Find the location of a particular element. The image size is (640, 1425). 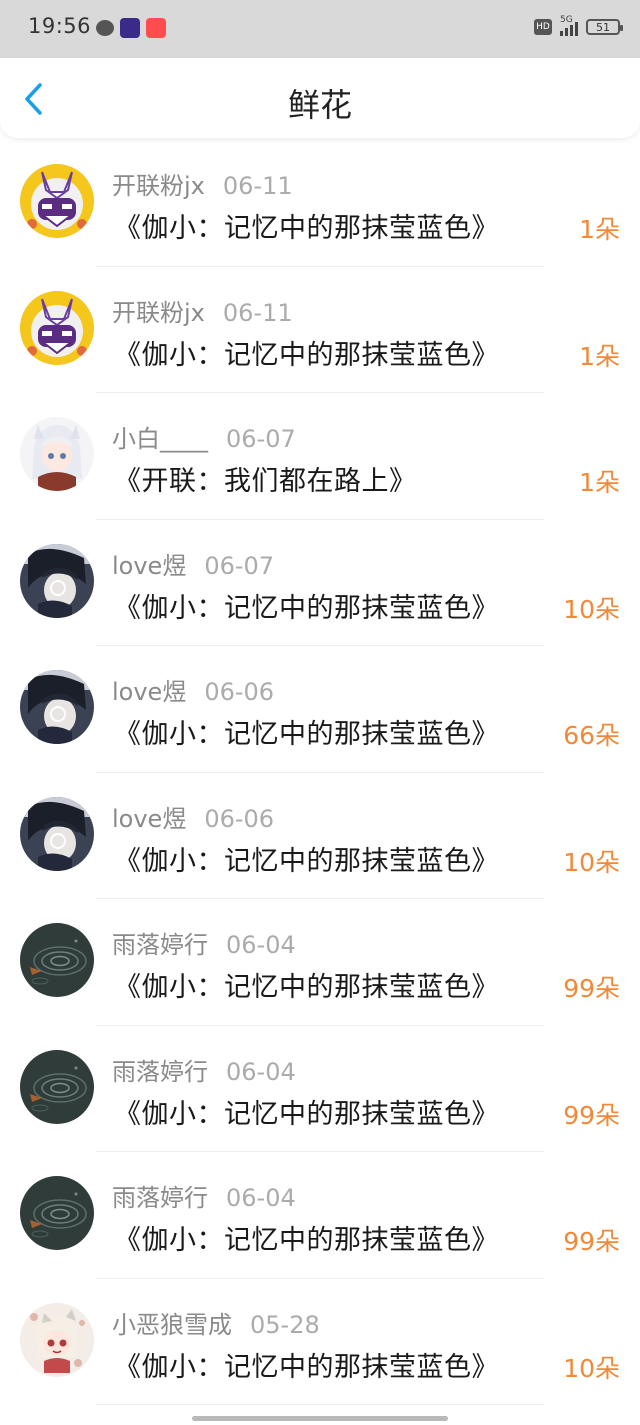

status-indicators: HD 5G 51 is located at coordinates (578, 25).